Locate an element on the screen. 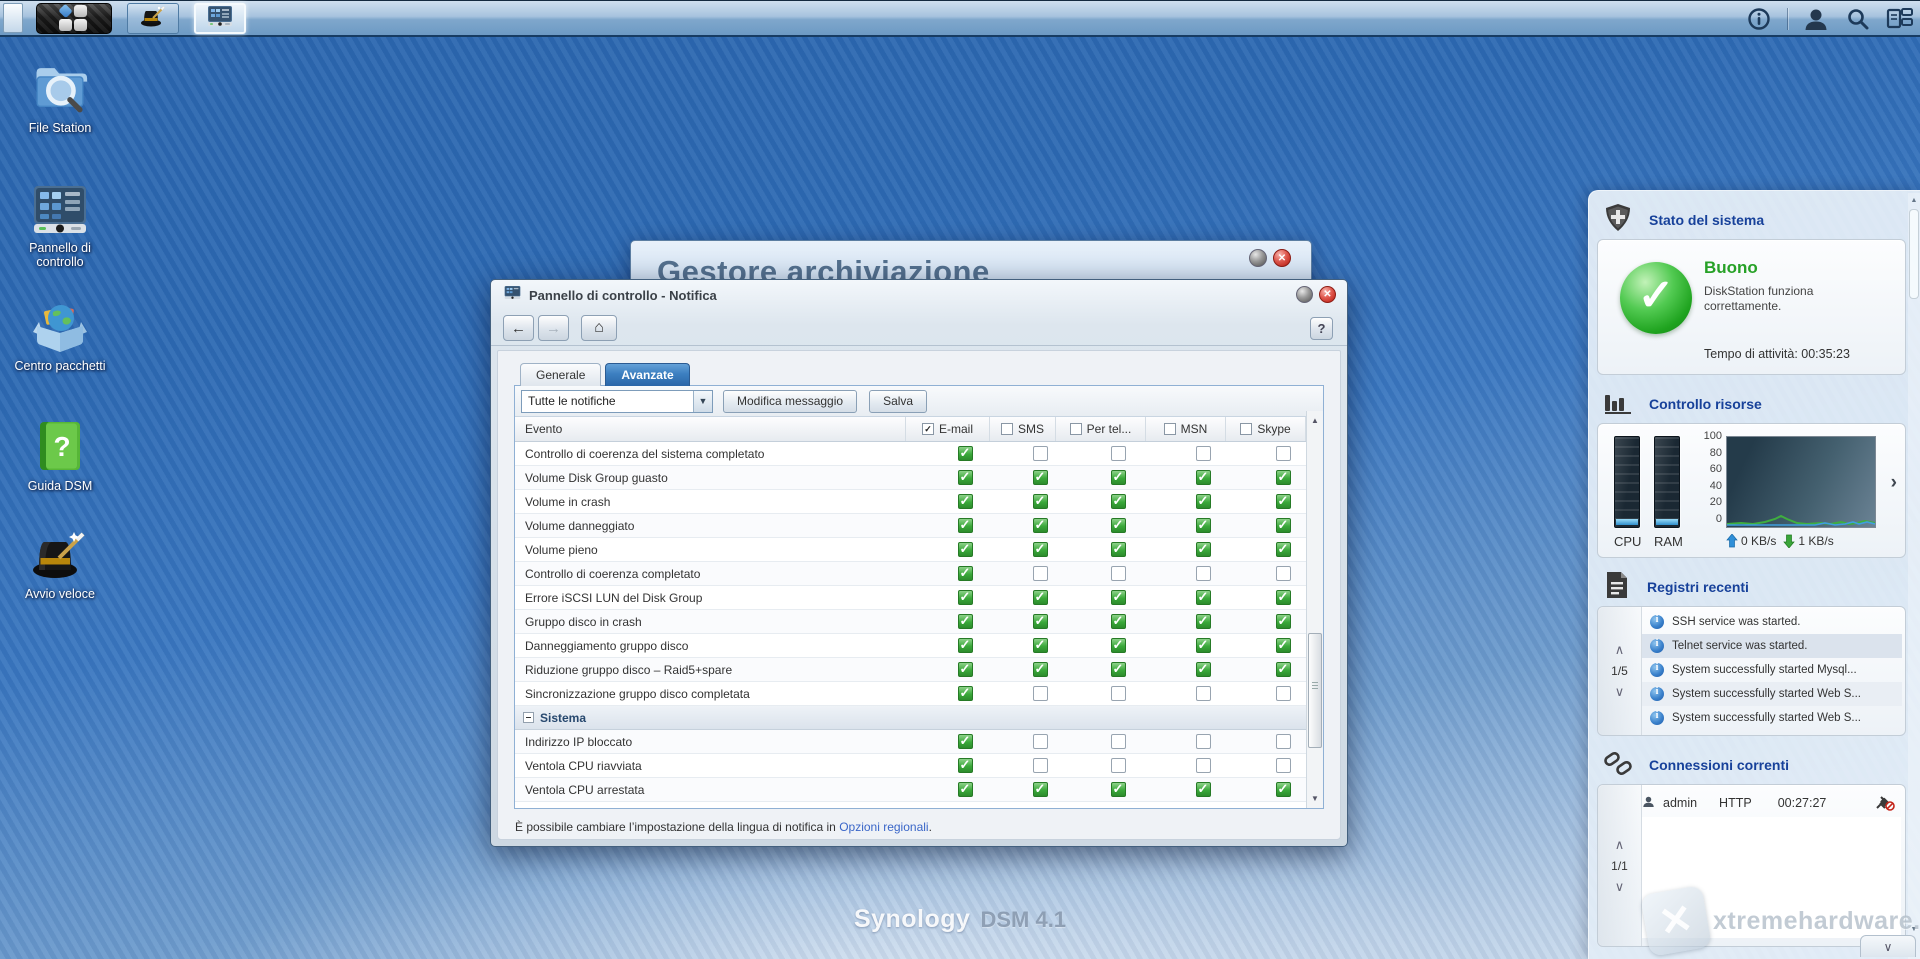  table-row: Volume danneggiato is located at coordinates (919, 526).